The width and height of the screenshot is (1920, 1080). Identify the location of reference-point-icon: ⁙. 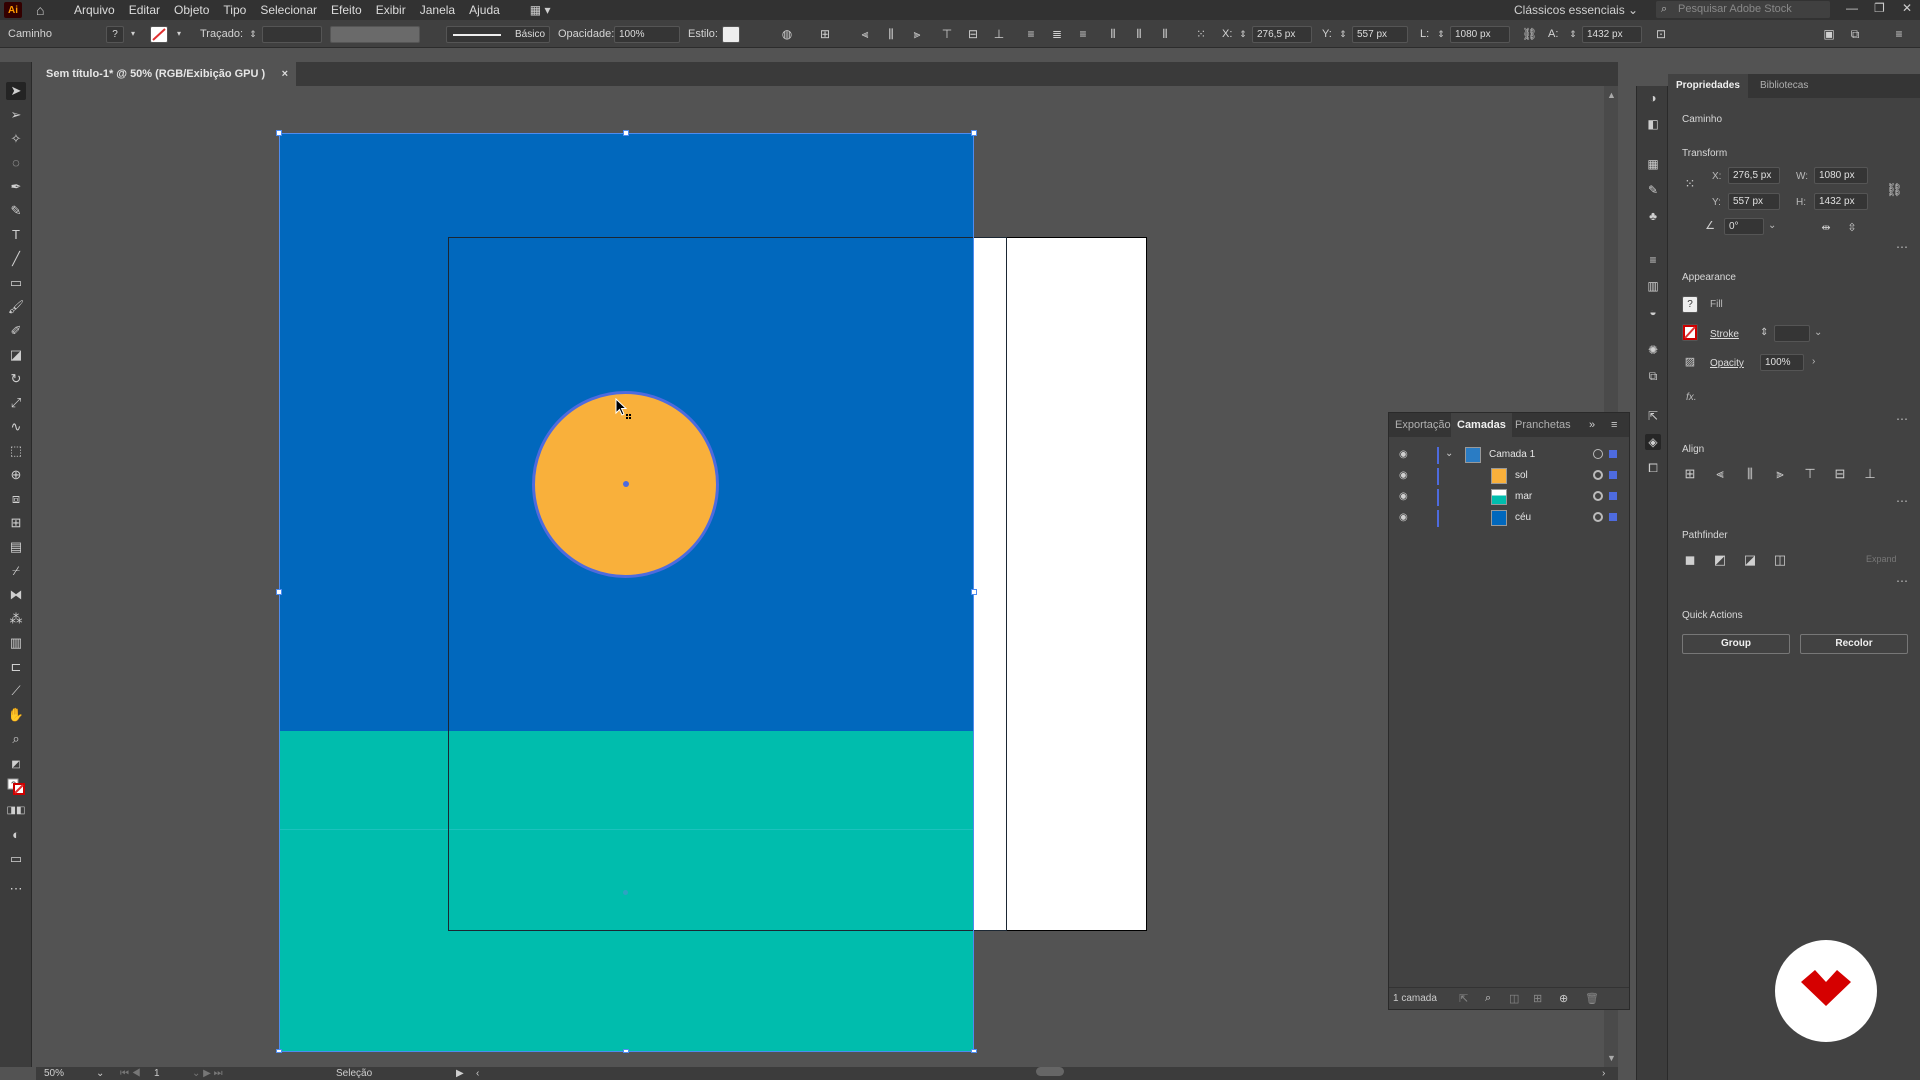
(1690, 184).